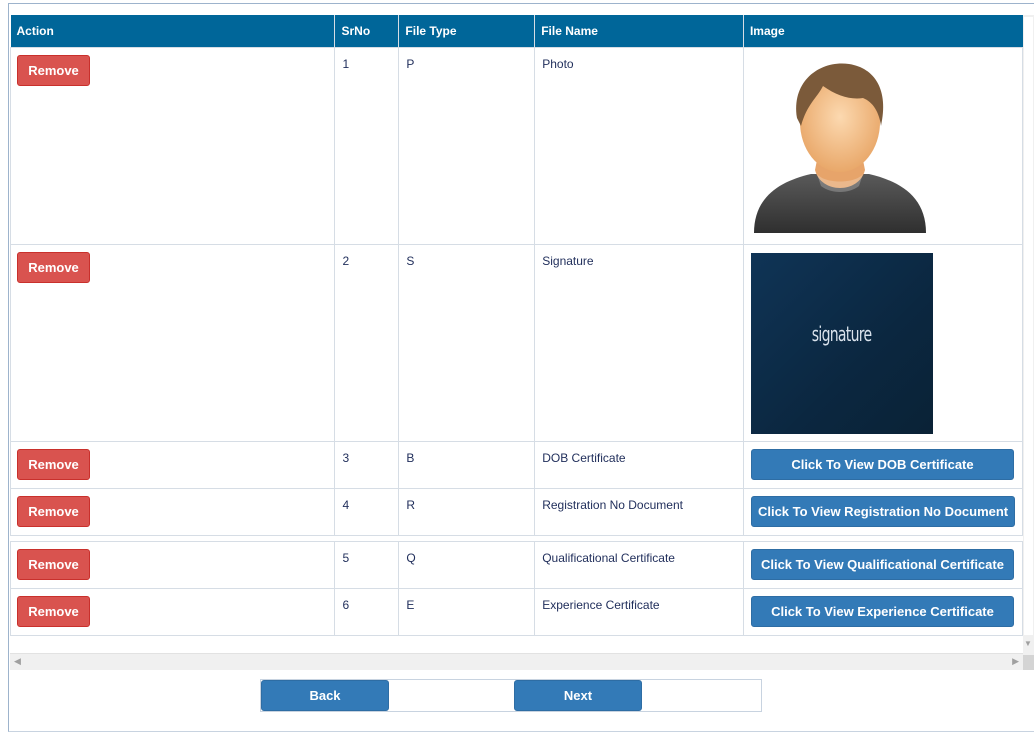  I want to click on view-registration-document-button: Click To View Registration No Document, so click(882, 511).